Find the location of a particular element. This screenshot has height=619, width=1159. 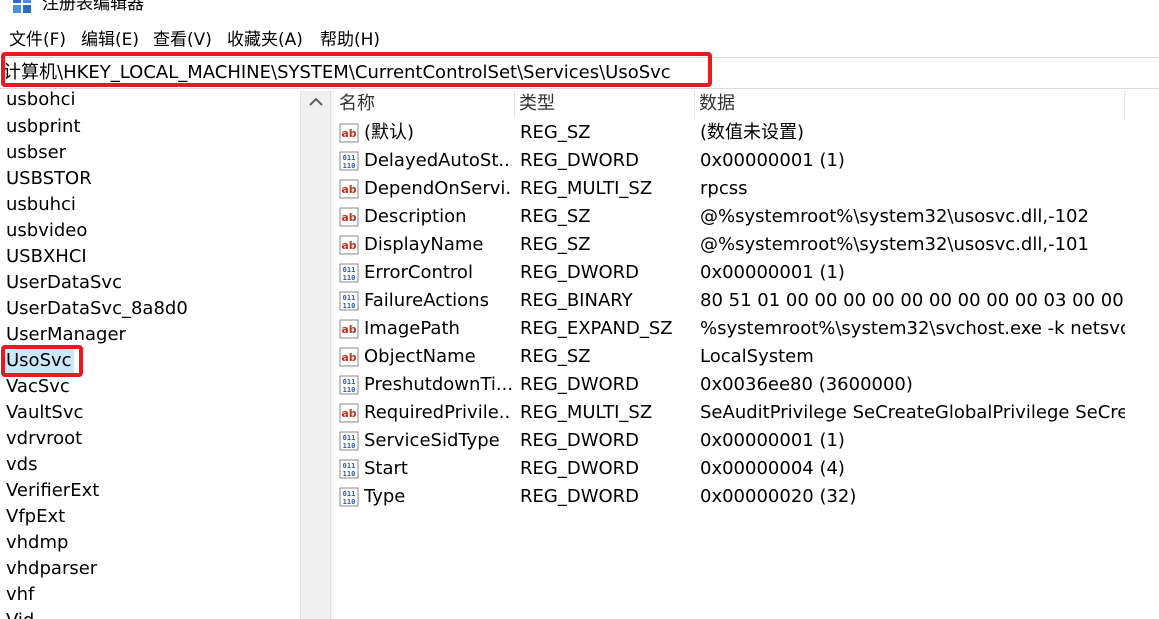

tree-item-vds: vds is located at coordinates (21, 465).